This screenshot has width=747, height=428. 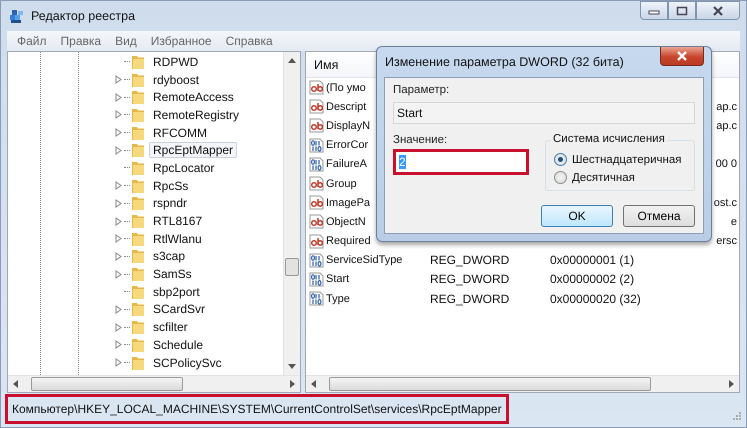 What do you see at coordinates (176, 292) in the screenshot?
I see `tree-item: sbp2port` at bounding box center [176, 292].